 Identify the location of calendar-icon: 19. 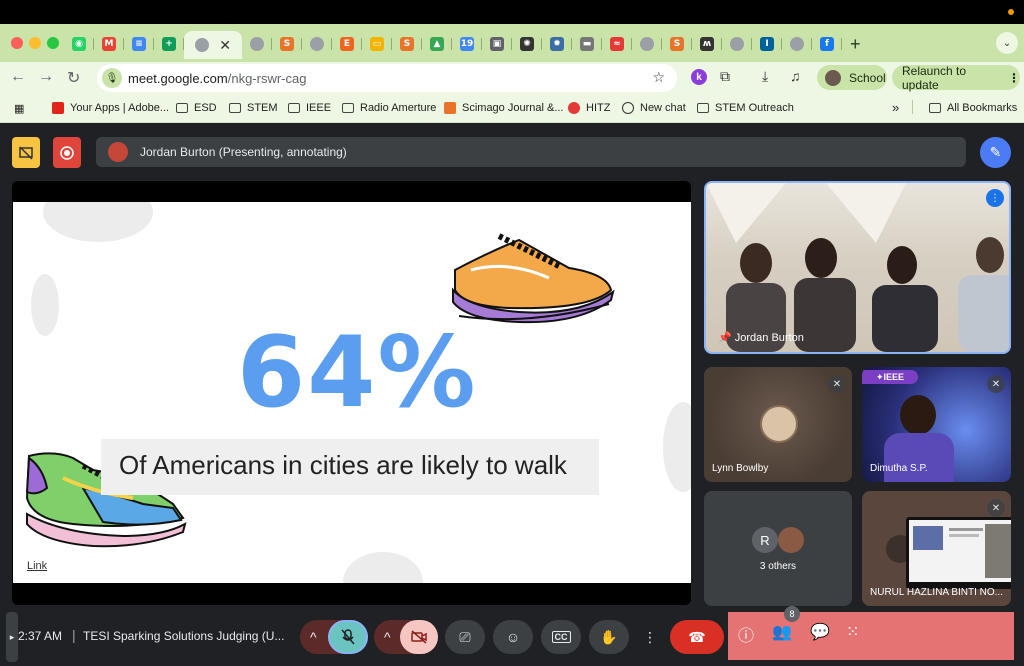
(467, 44).